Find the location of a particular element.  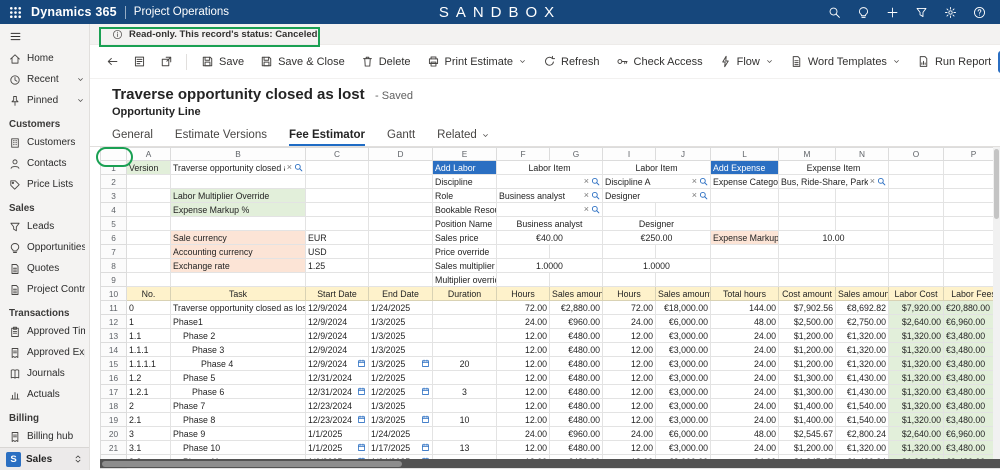

grid-cell-E12 is located at coordinates (464, 321).